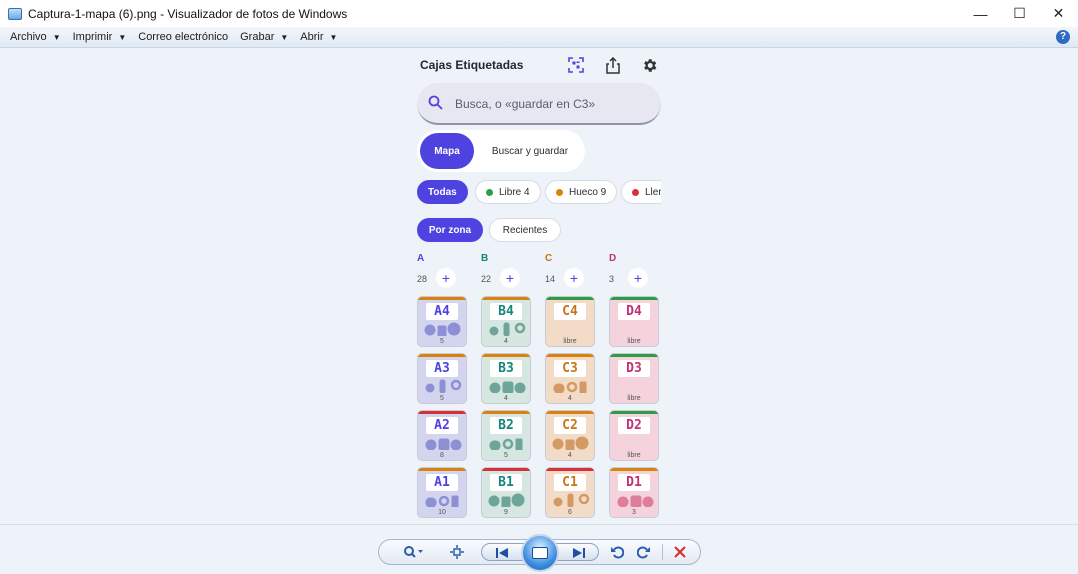 The height and width of the screenshot is (574, 1078). I want to click on box-label: C2, so click(570, 425).